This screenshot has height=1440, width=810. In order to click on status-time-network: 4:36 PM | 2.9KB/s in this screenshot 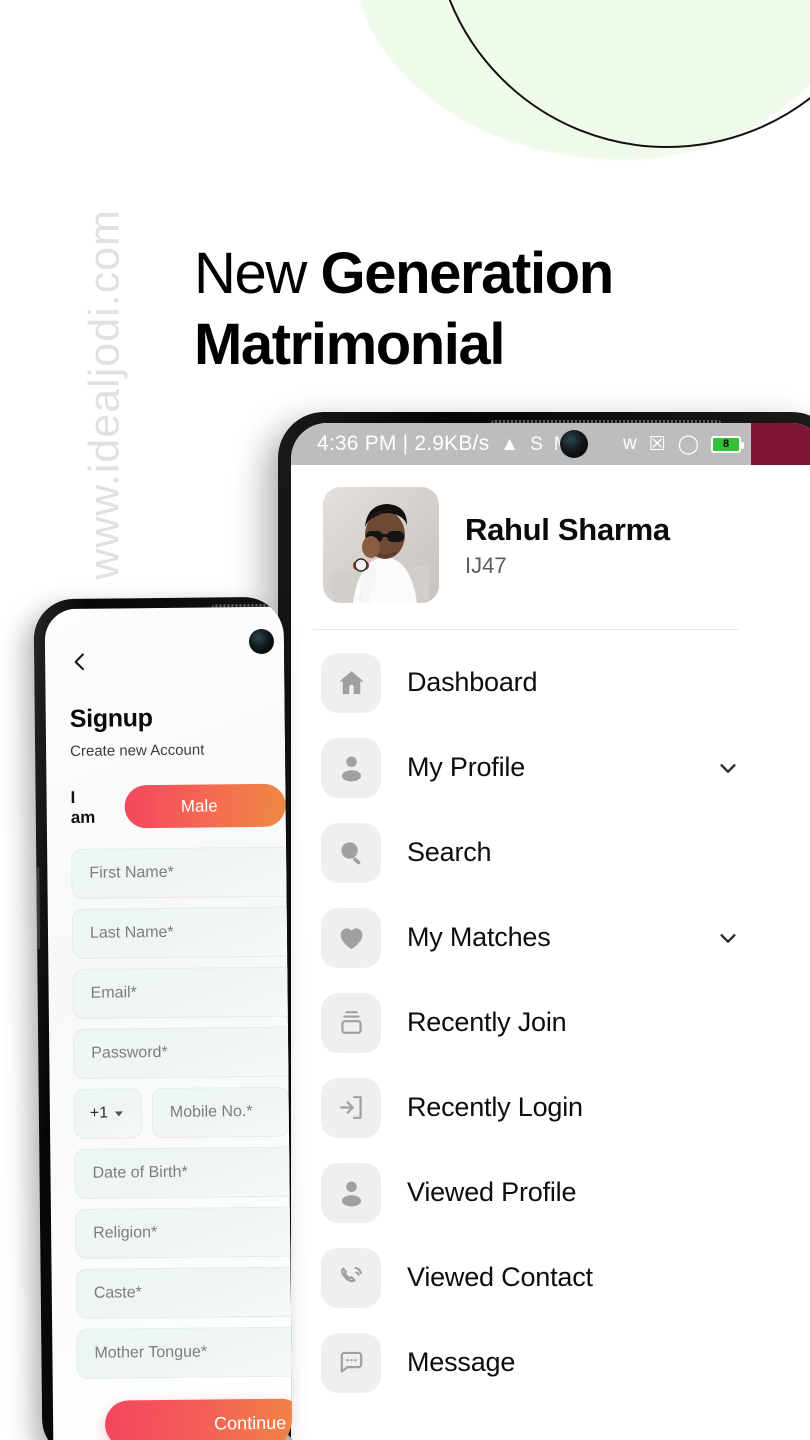, I will do `click(403, 443)`.